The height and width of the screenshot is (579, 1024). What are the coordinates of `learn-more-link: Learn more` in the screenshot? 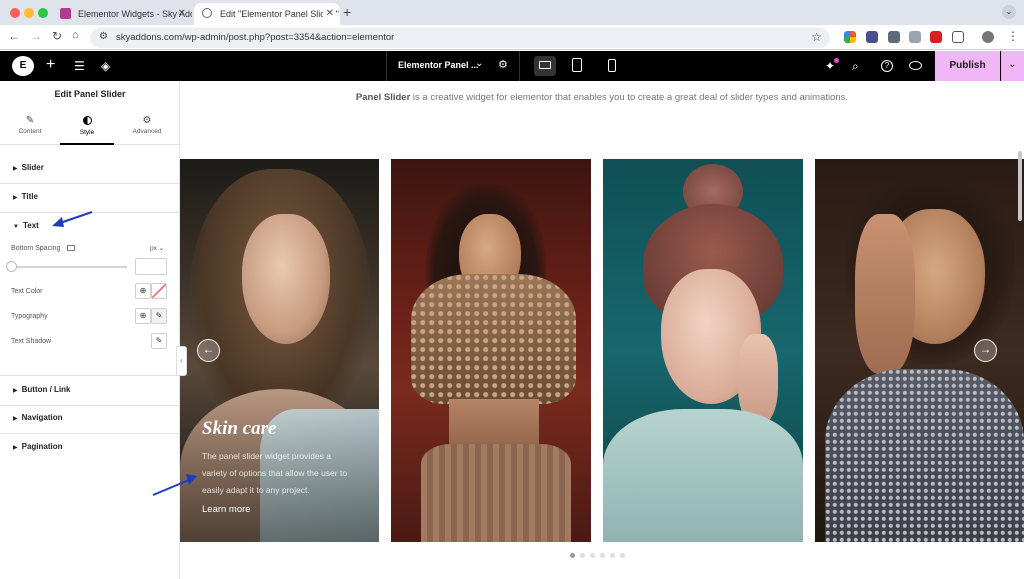 It's located at (226, 509).